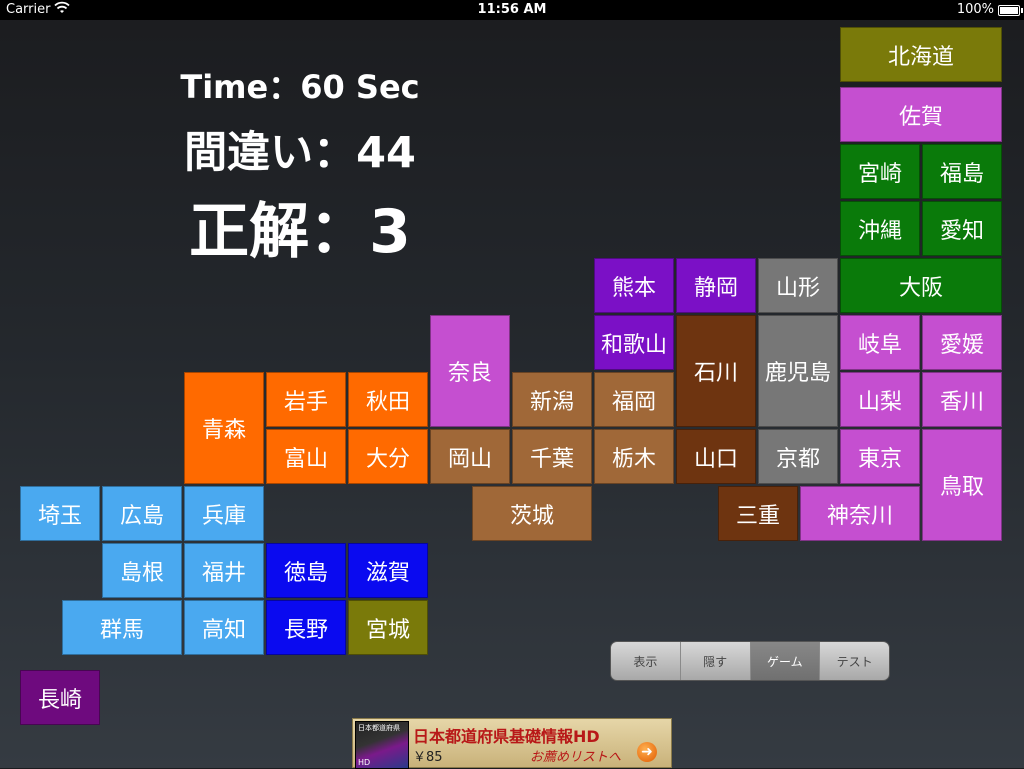  I want to click on tile-yamanashi: 山梨, so click(880, 399).